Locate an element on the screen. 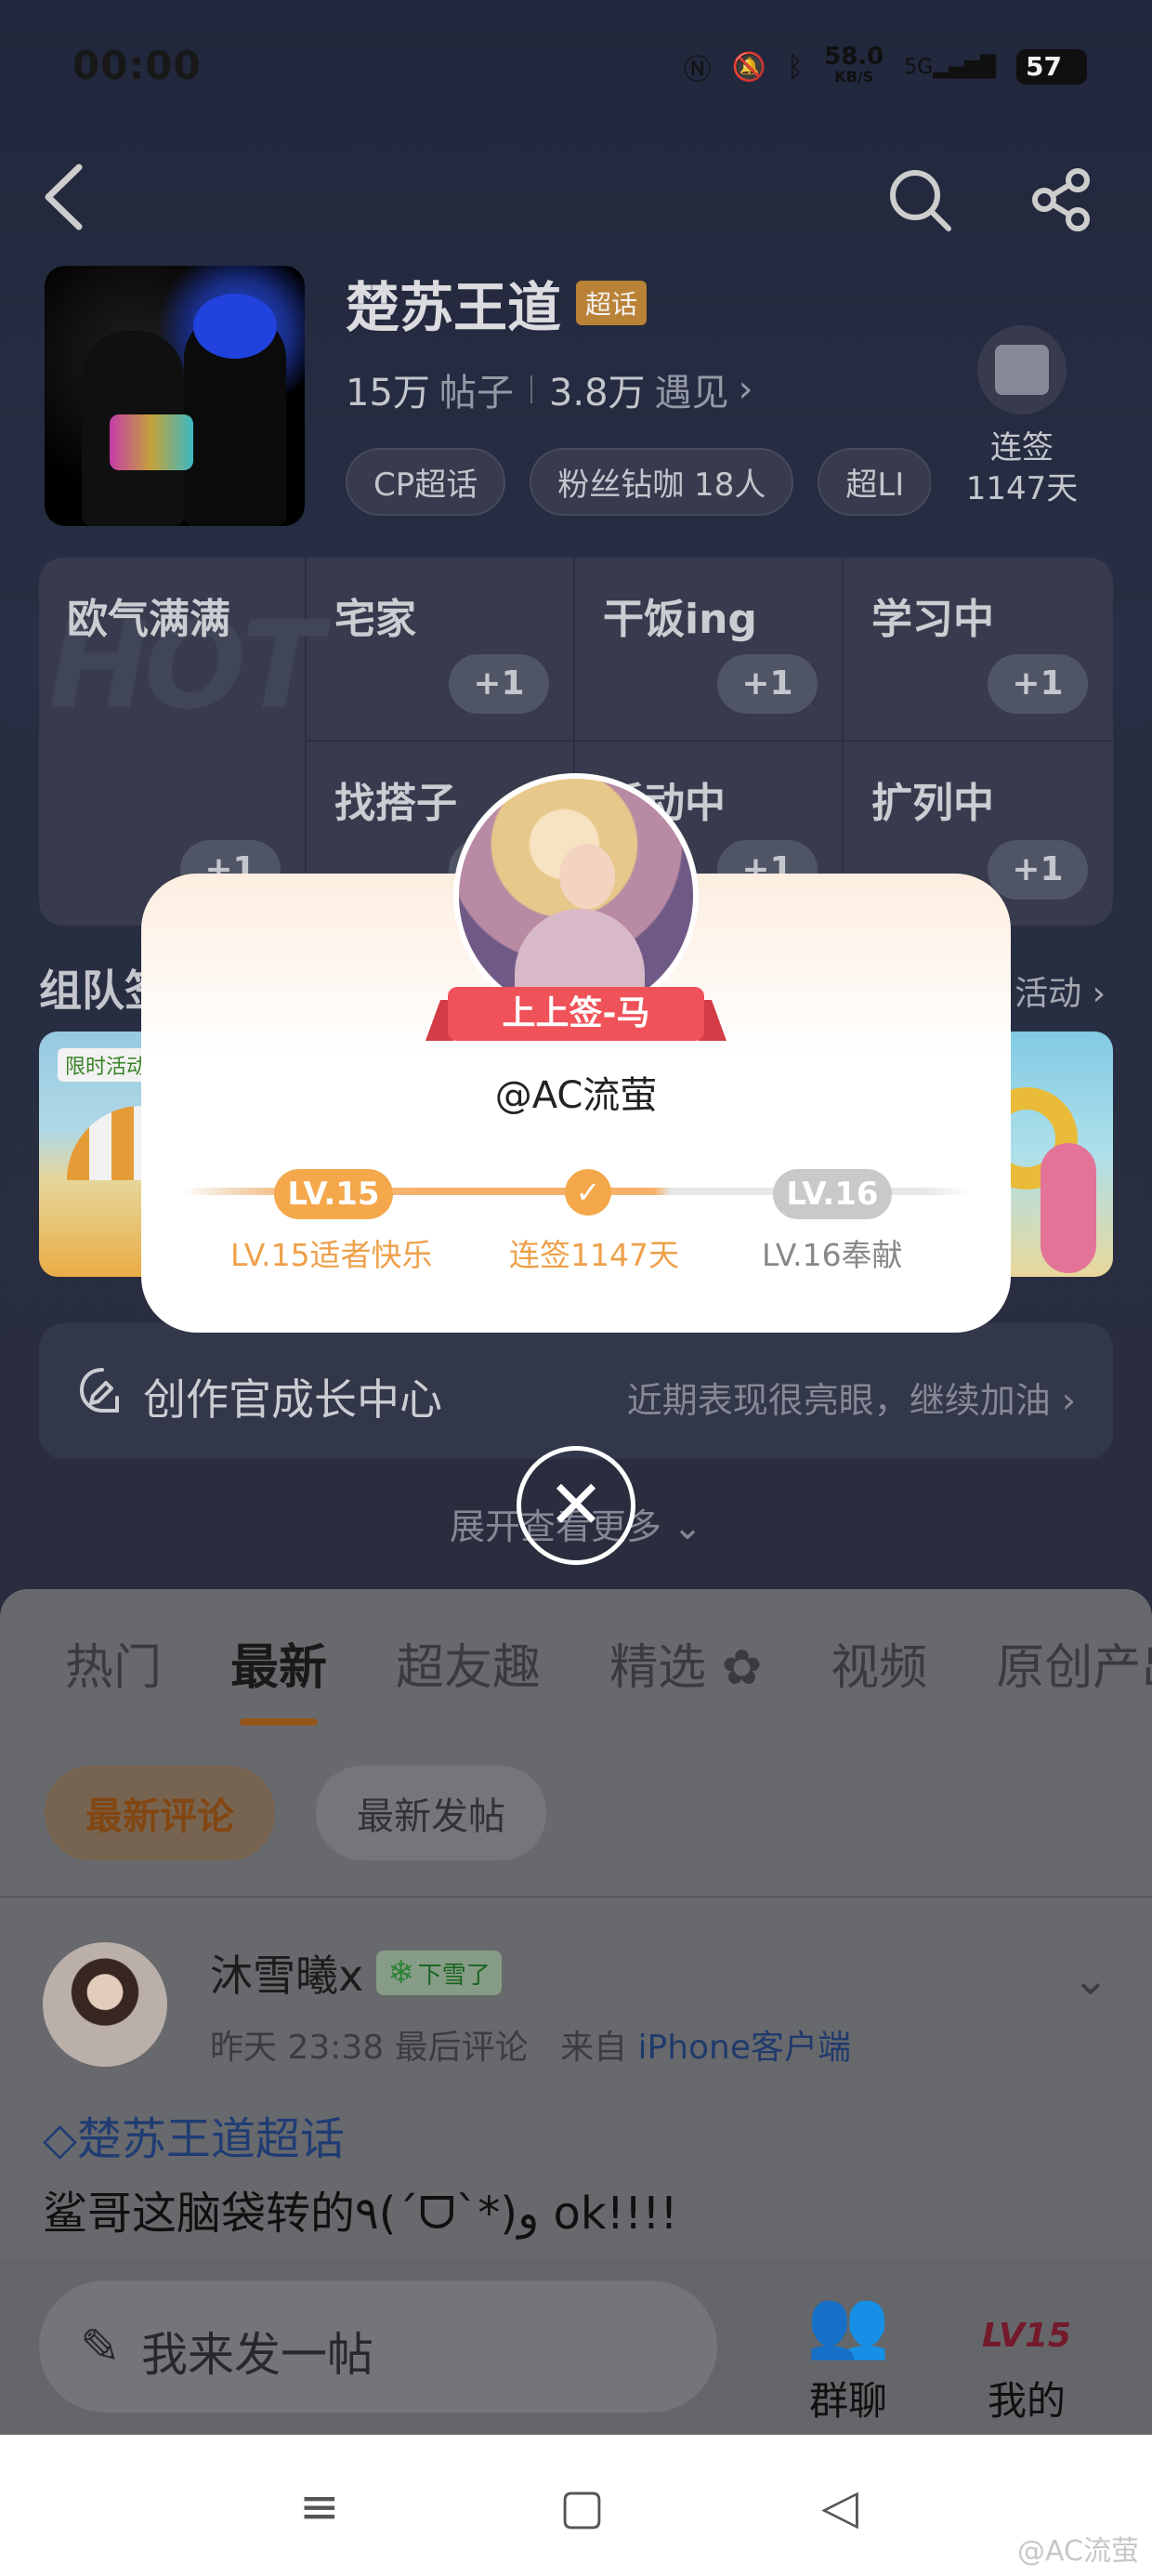  posts-label: 帖子 is located at coordinates (476, 393).